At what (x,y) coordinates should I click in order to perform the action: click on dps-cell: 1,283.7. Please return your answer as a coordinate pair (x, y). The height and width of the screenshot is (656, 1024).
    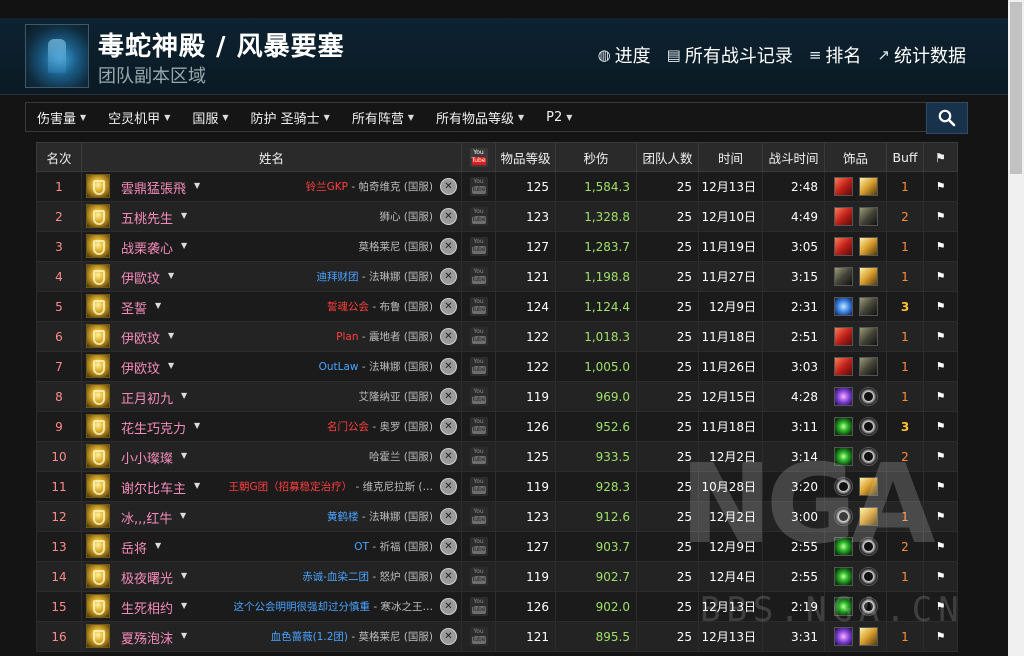
    Looking at the image, I should click on (596, 246).